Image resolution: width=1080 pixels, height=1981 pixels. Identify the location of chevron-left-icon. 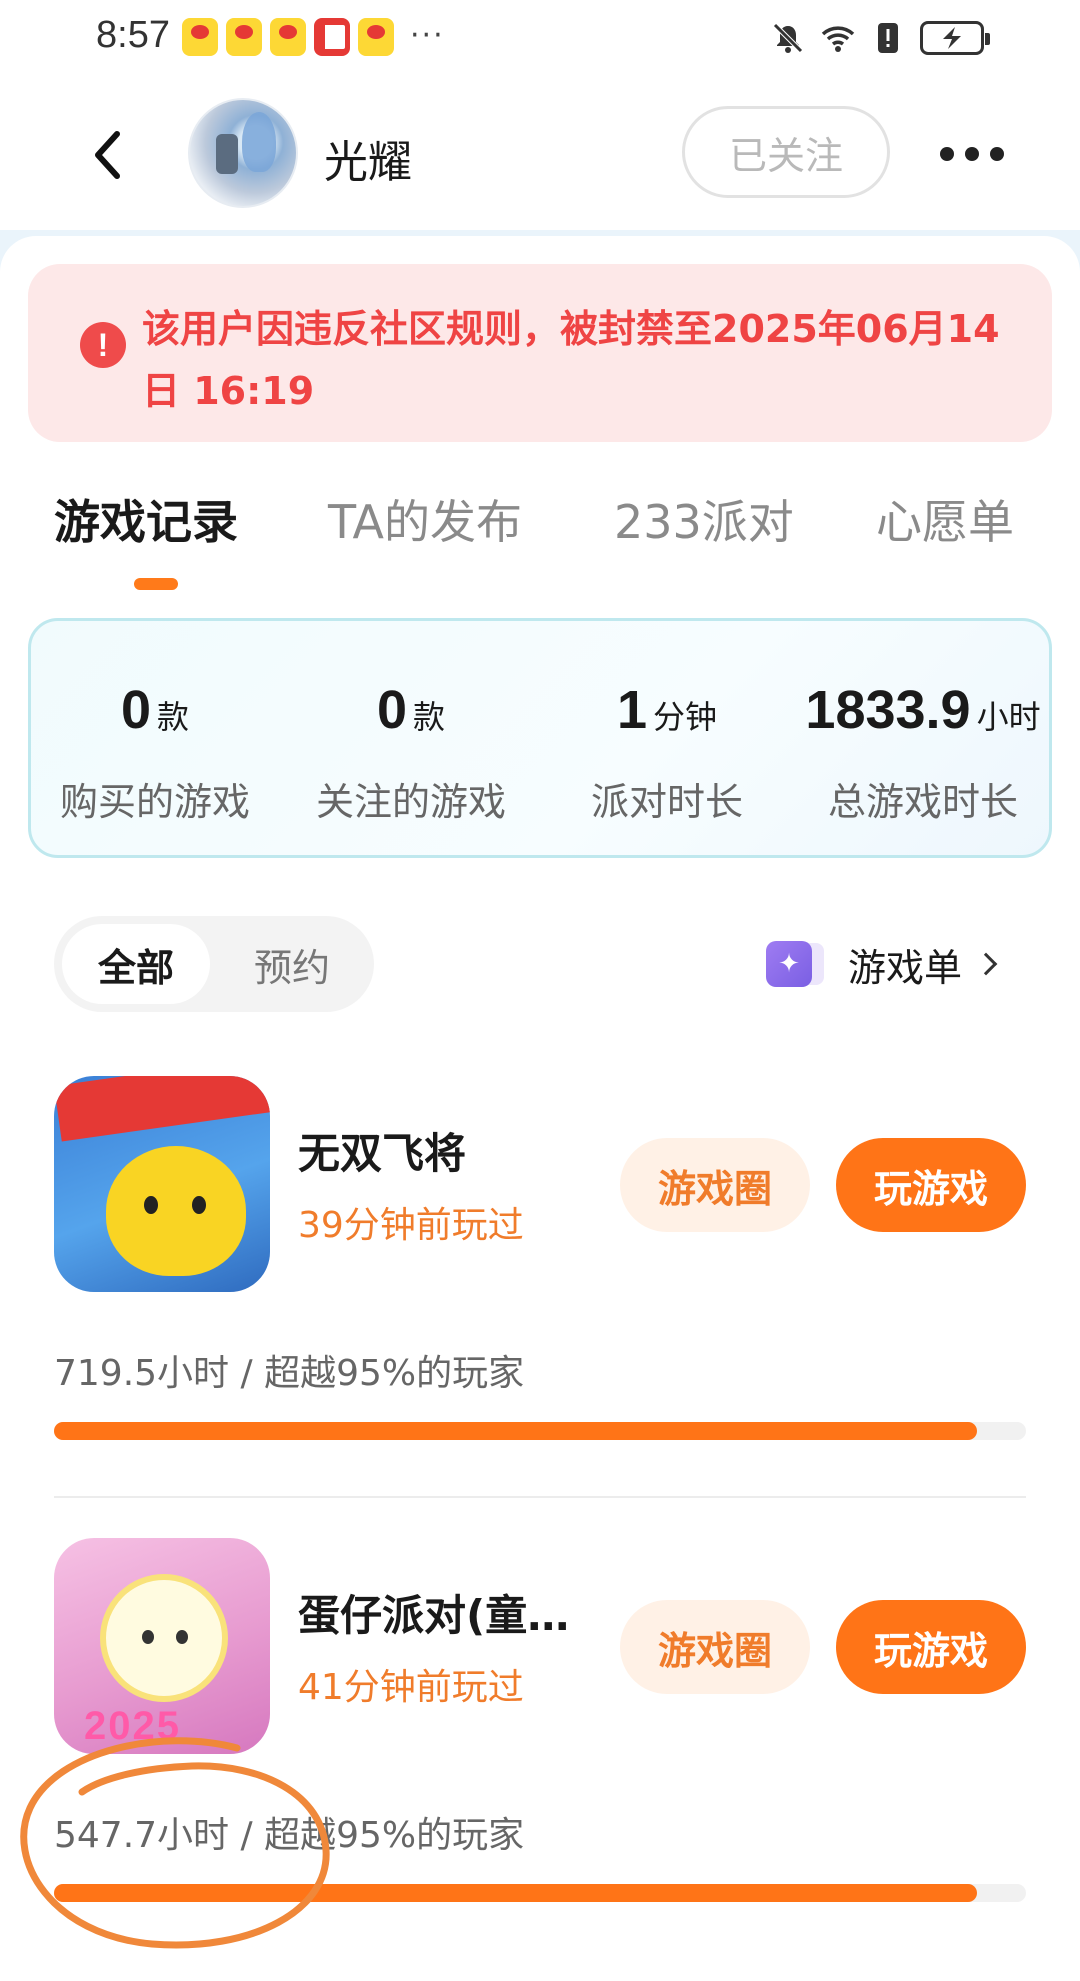
(107, 155).